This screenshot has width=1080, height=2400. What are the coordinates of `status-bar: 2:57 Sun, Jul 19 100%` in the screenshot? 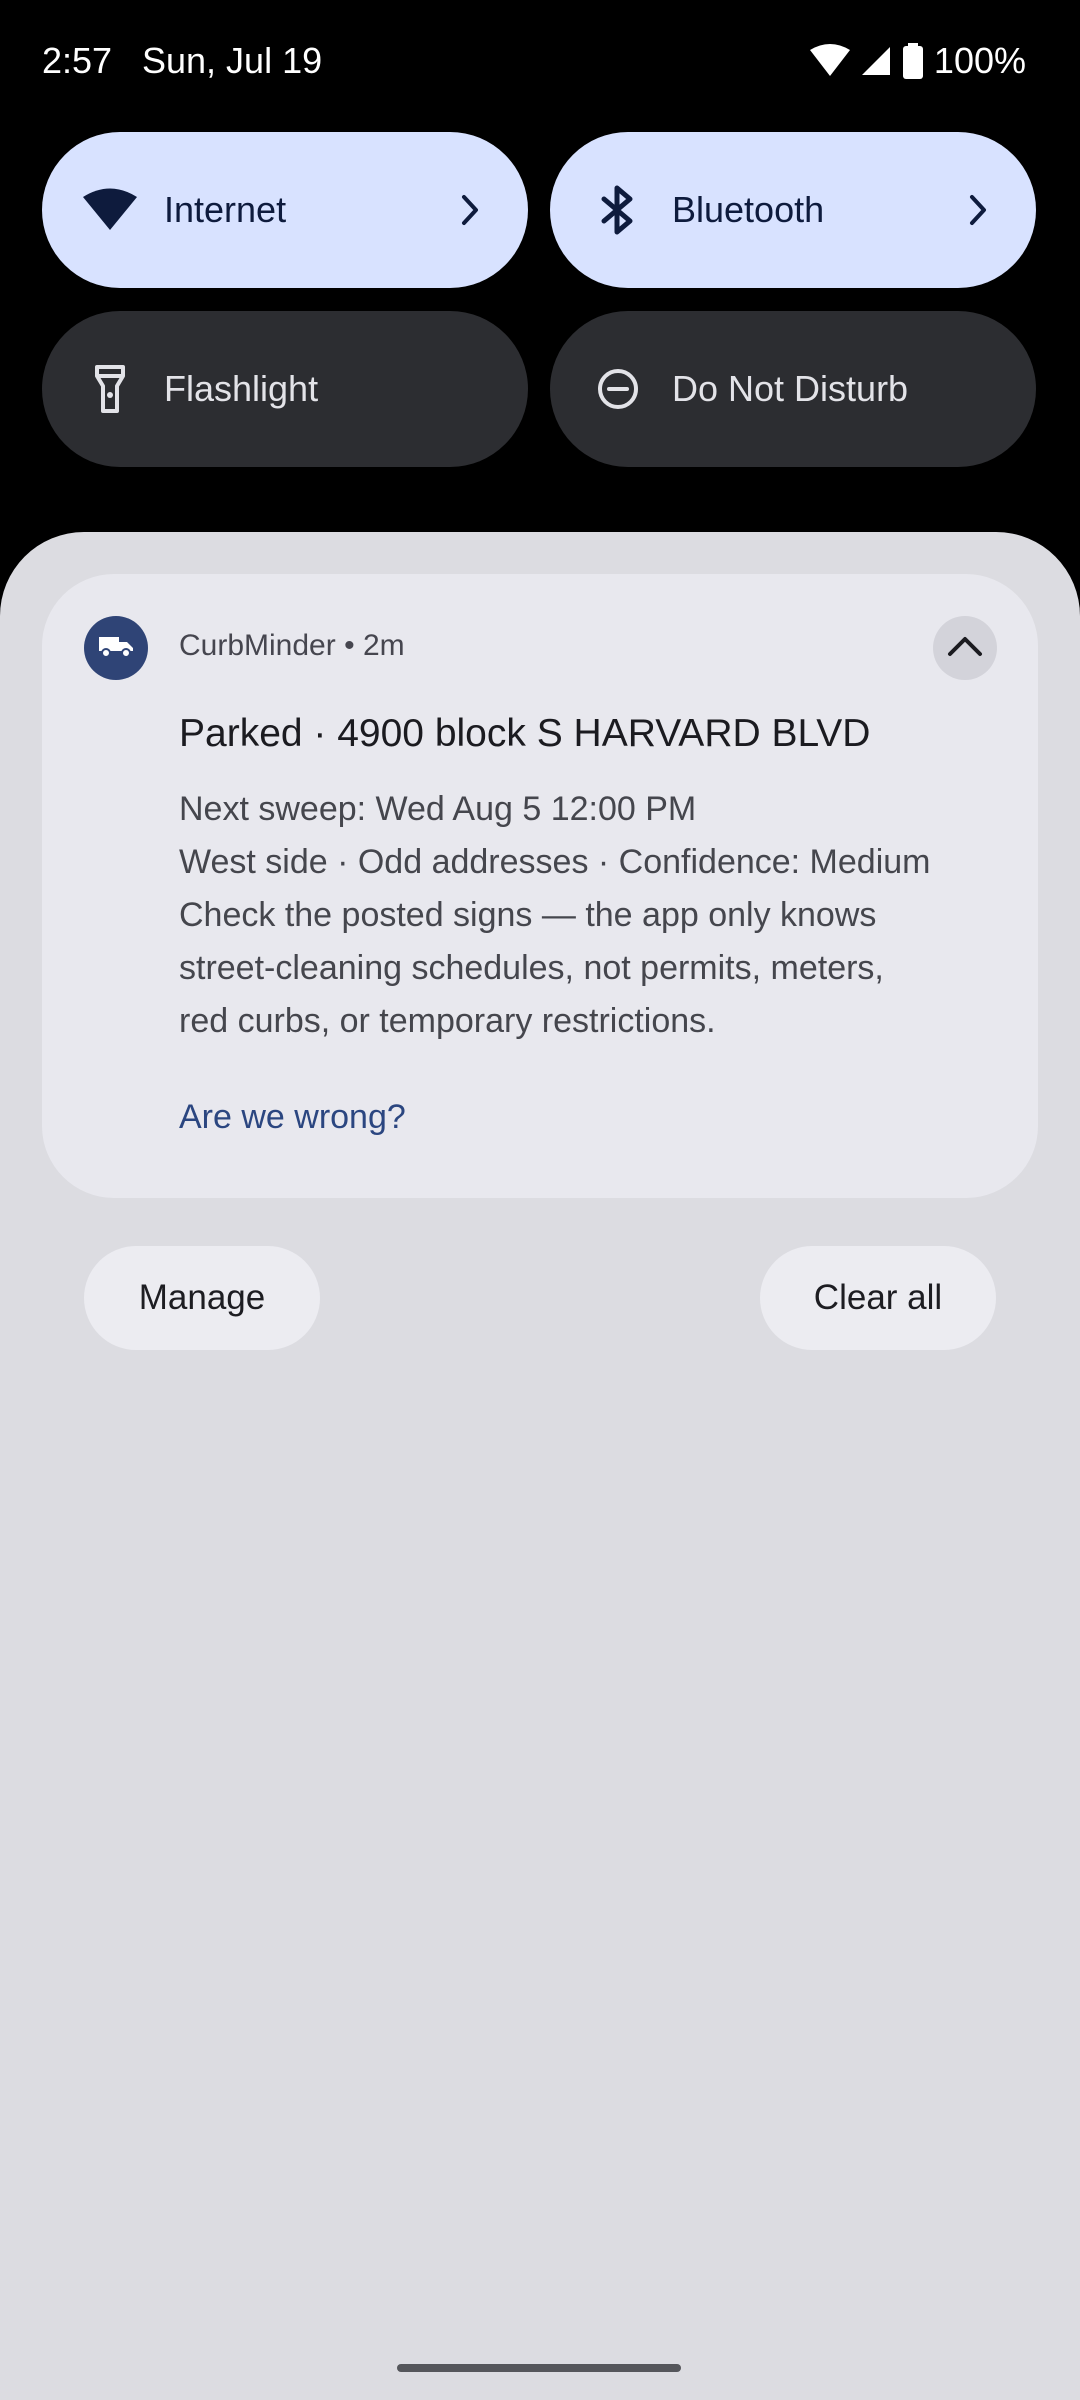 It's located at (540, 62).